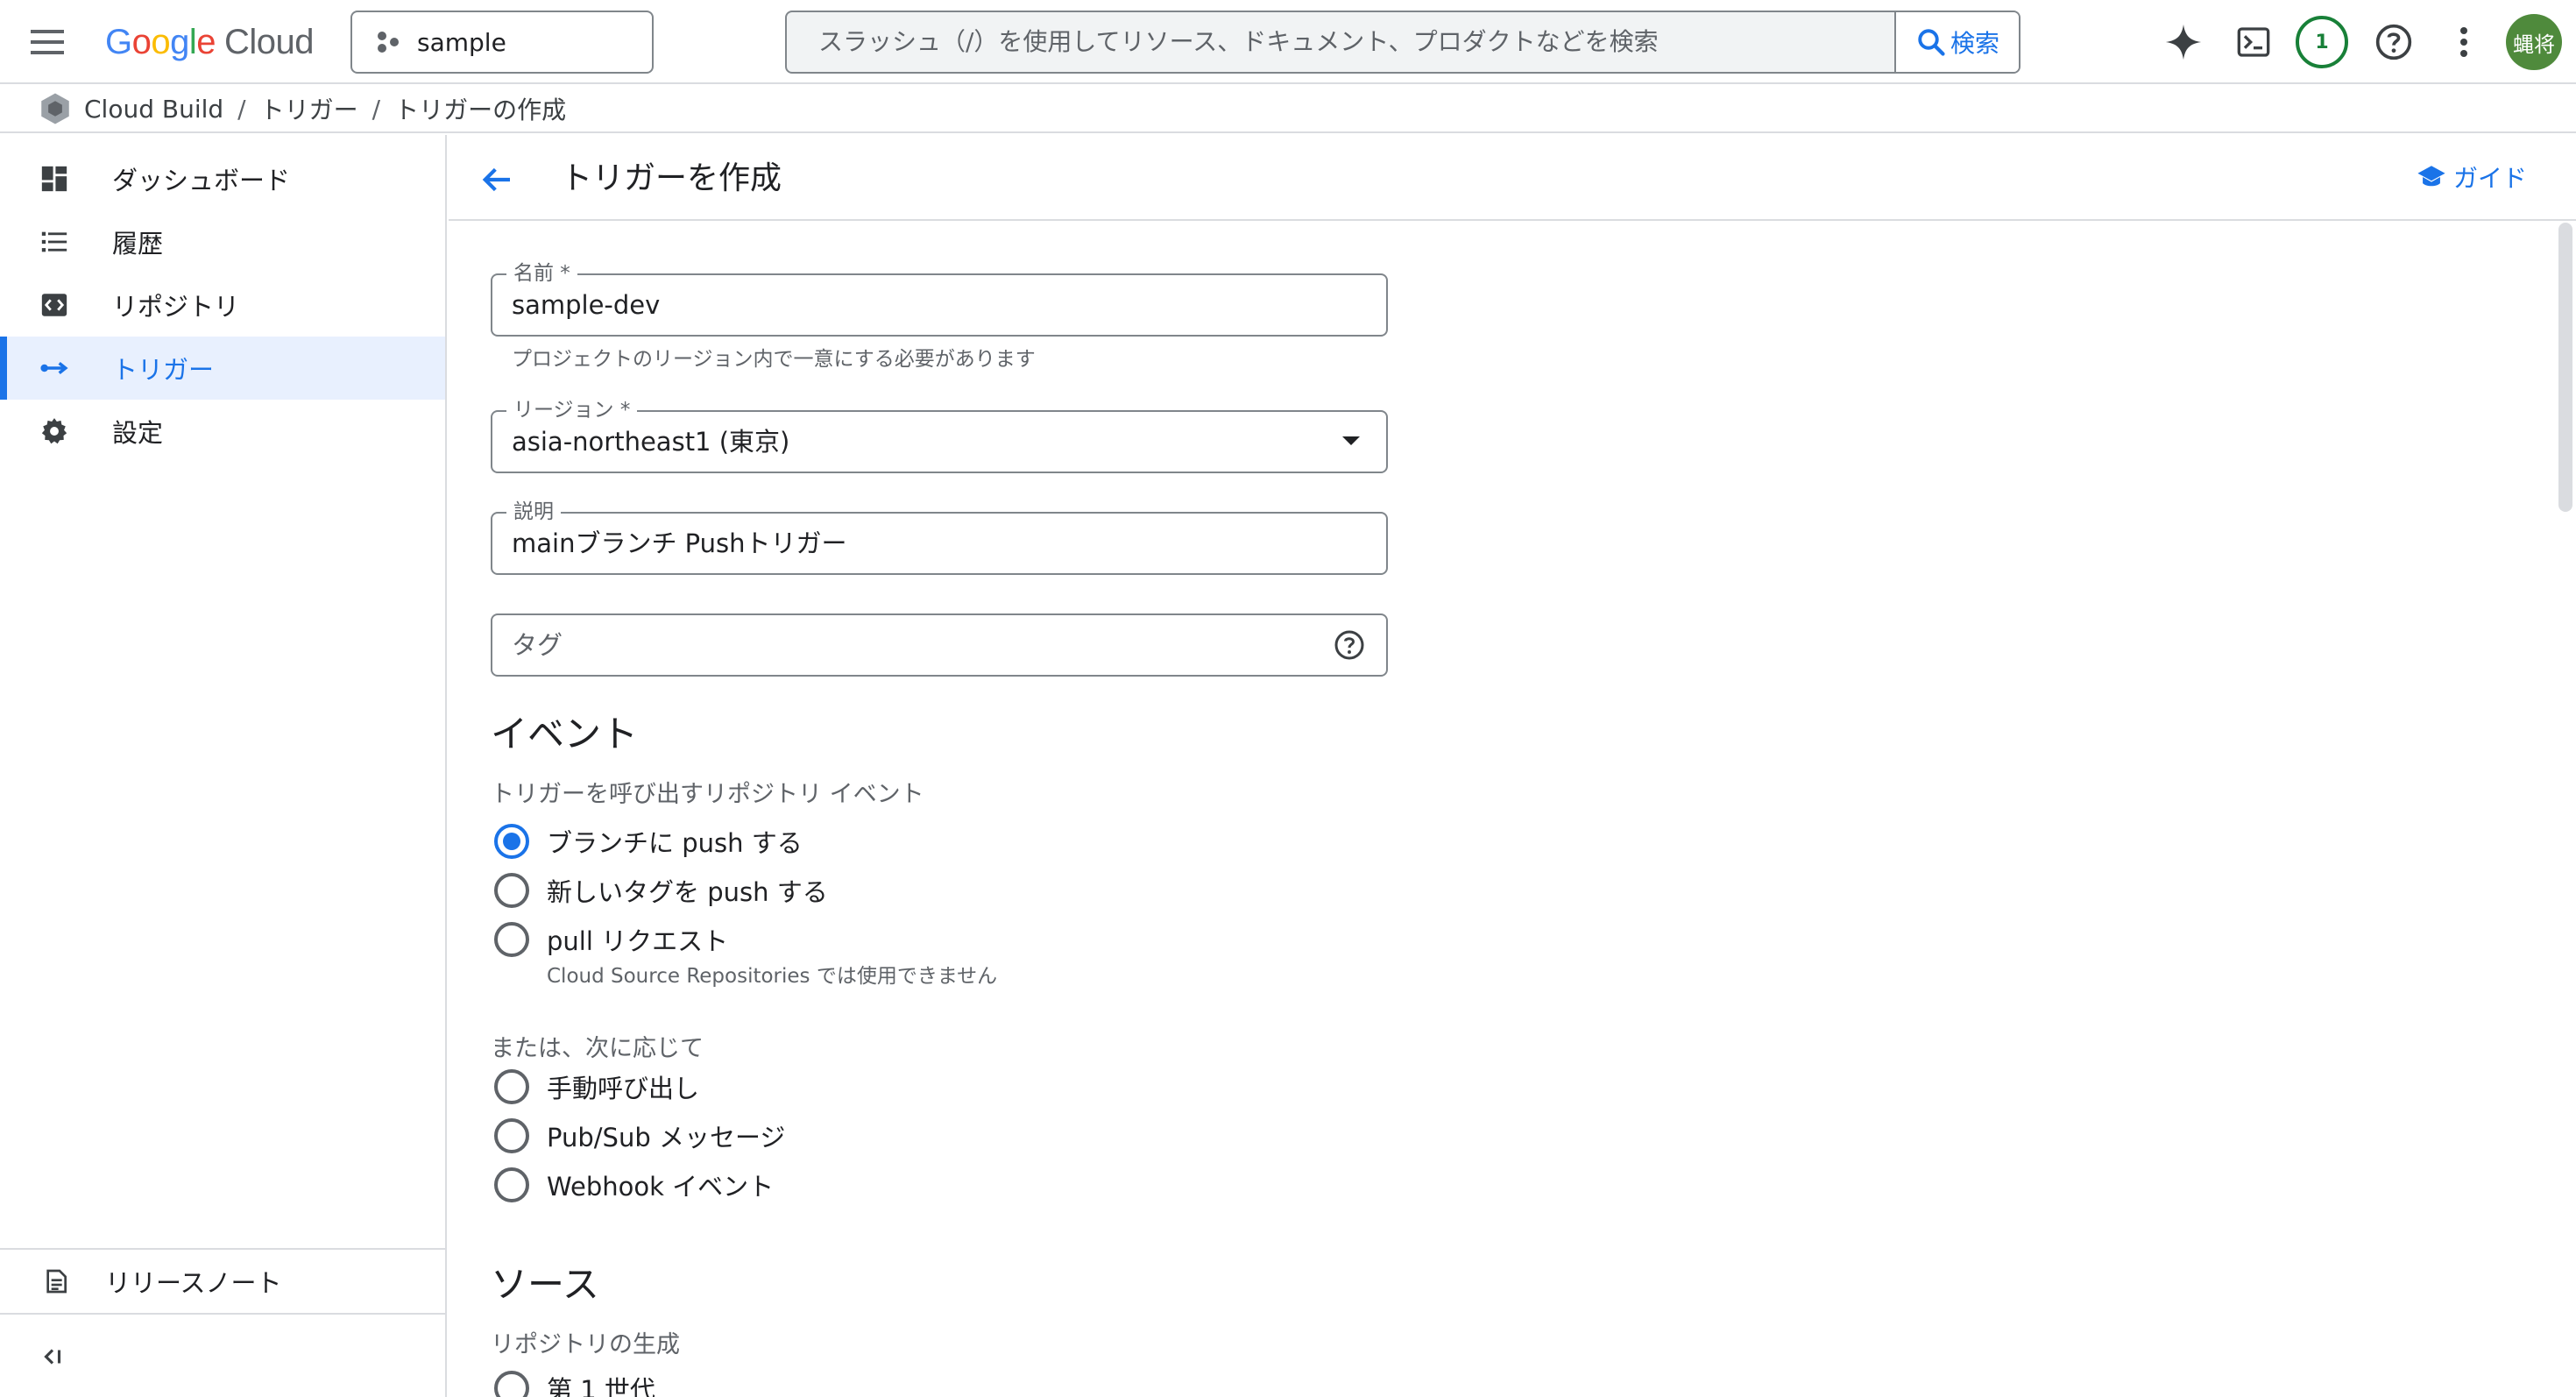 This screenshot has height=1397, width=2576. I want to click on release-notes-icon, so click(56, 1281).